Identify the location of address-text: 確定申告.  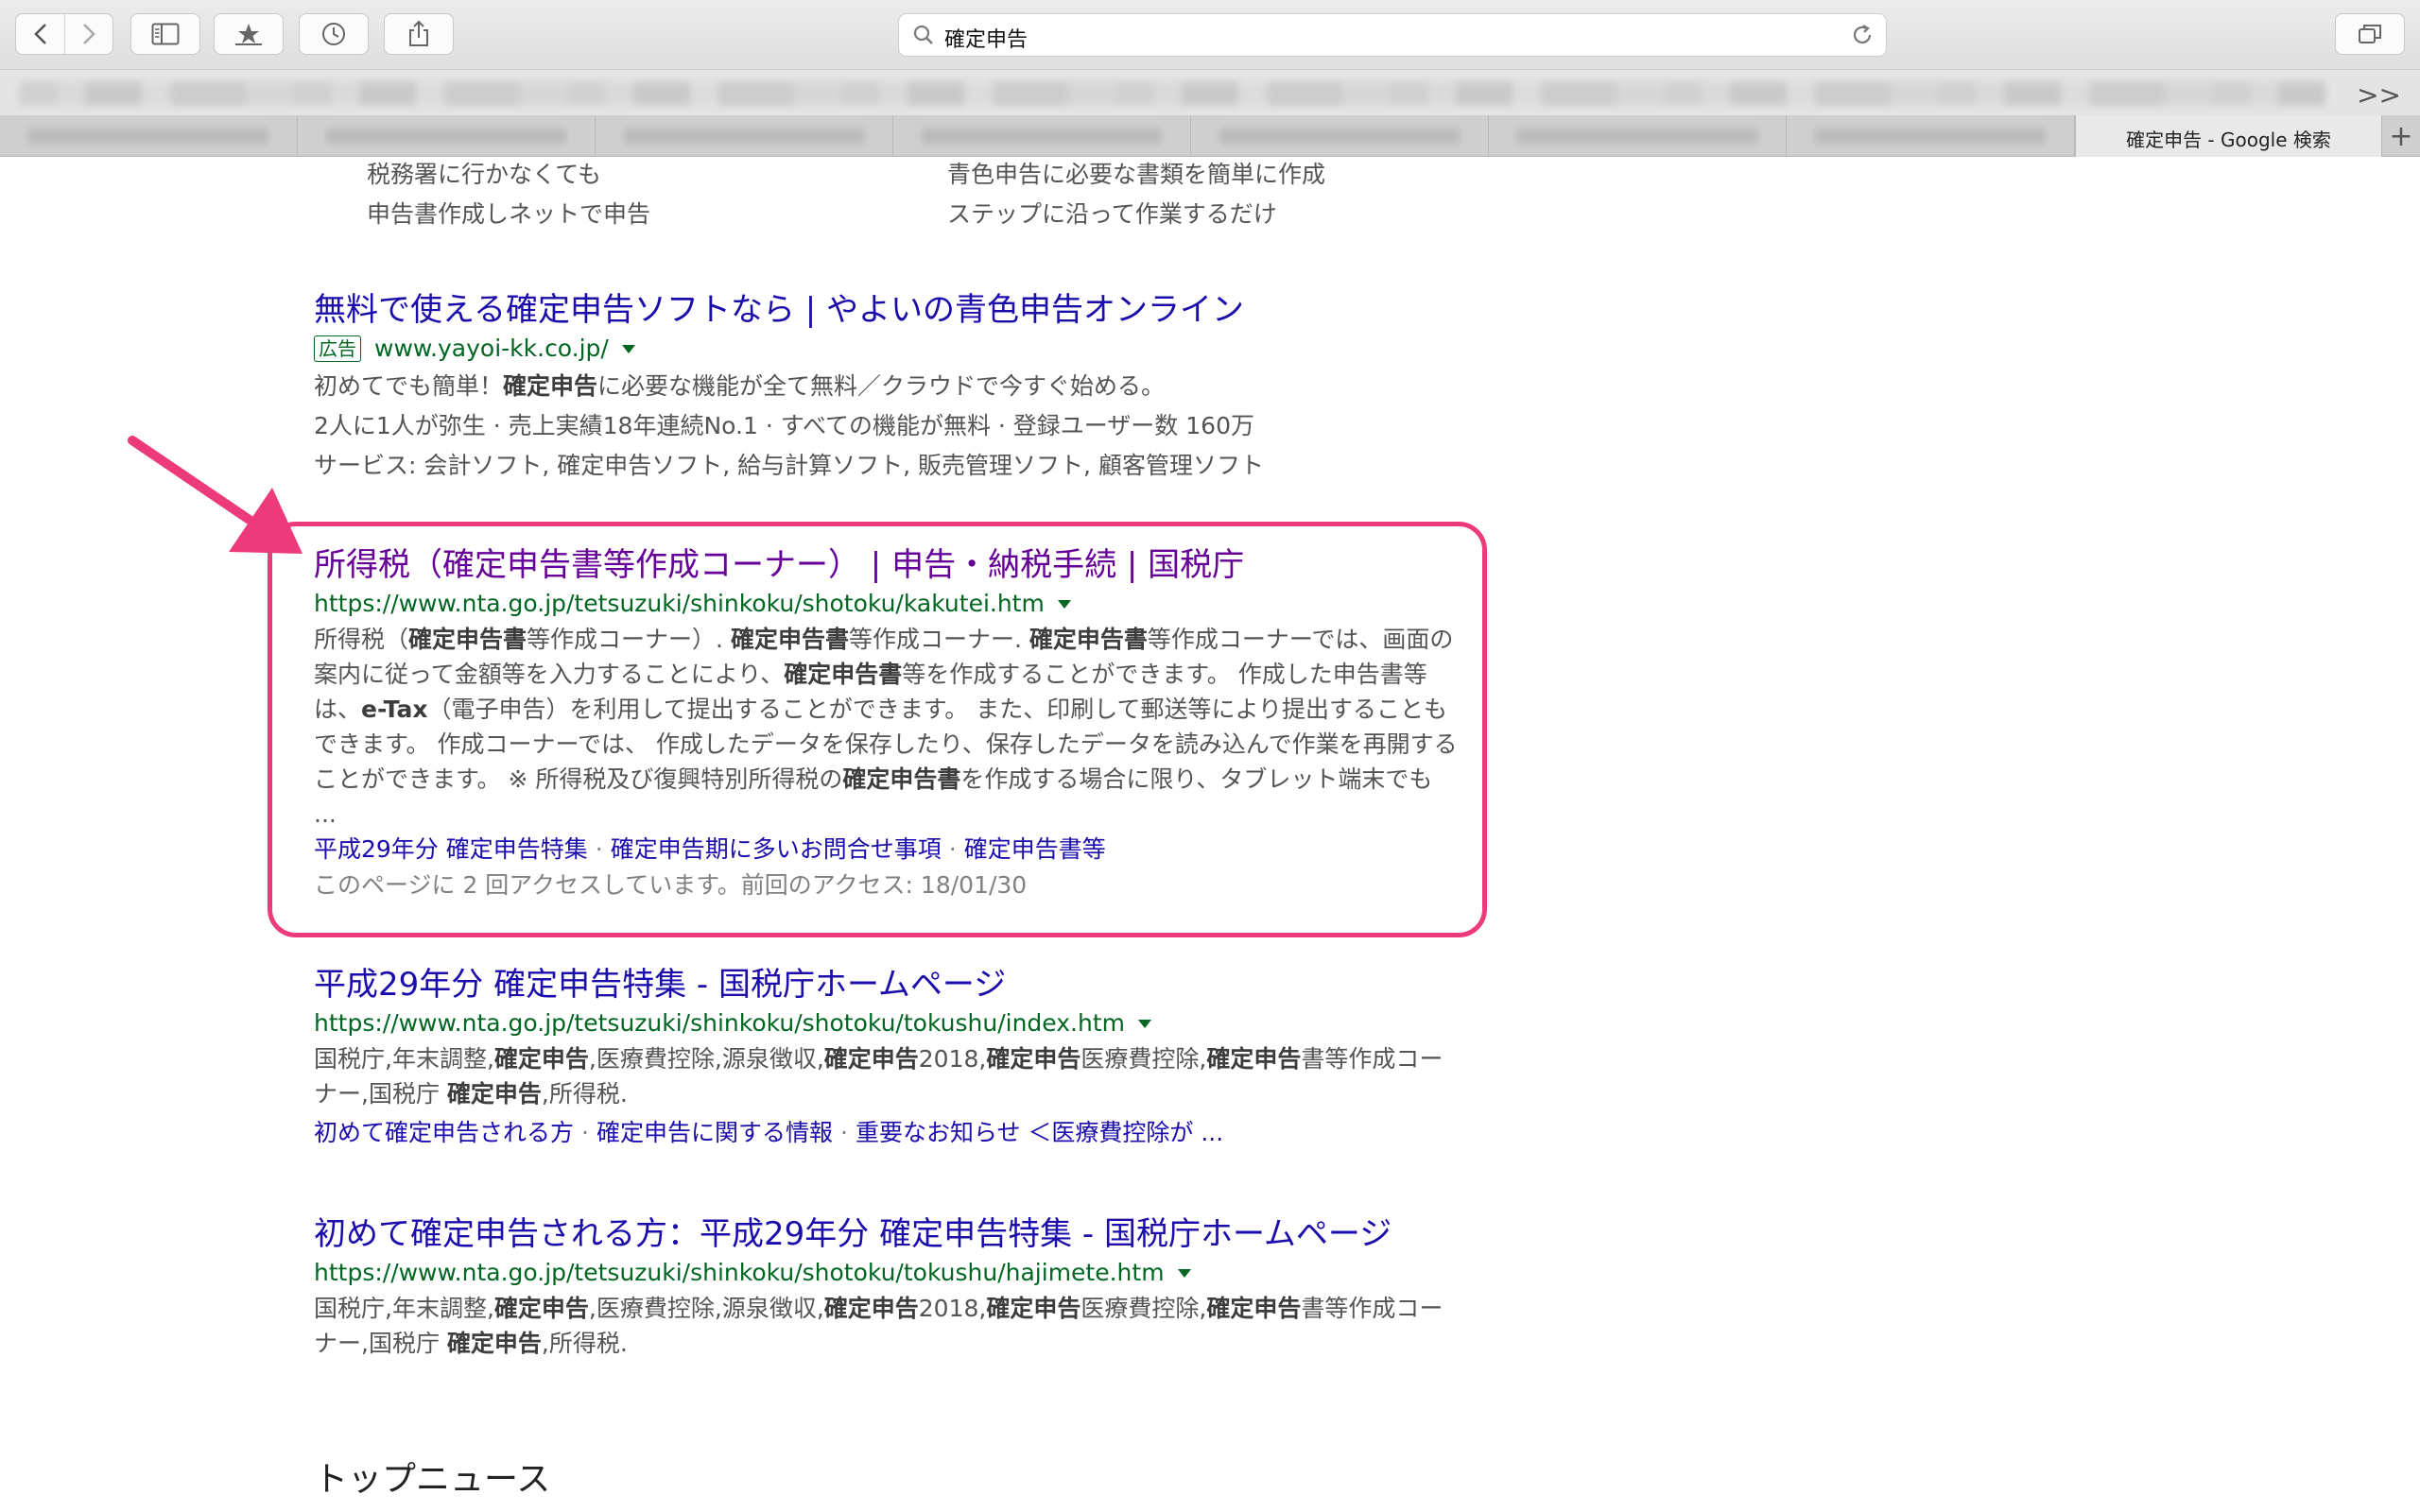
(986, 40).